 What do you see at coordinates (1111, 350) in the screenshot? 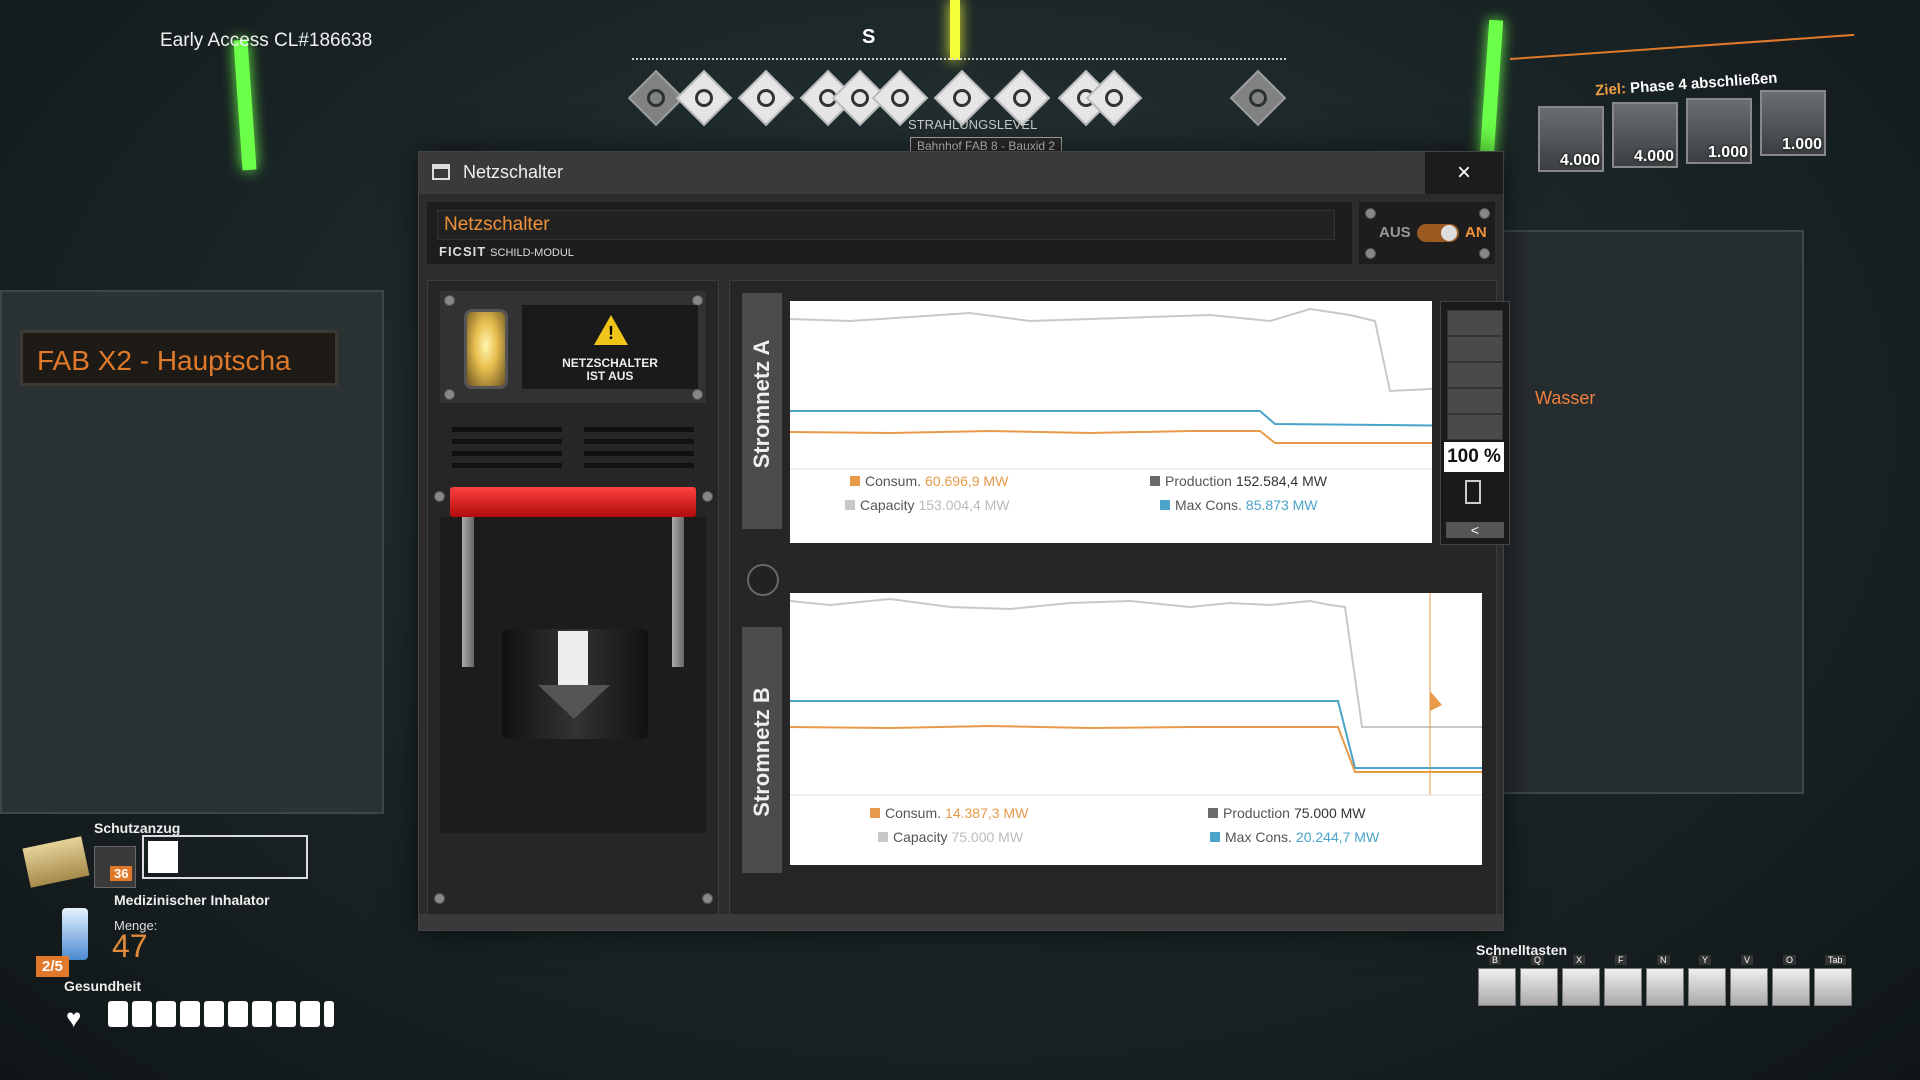
I see `graph-a-capacity-line` at bounding box center [1111, 350].